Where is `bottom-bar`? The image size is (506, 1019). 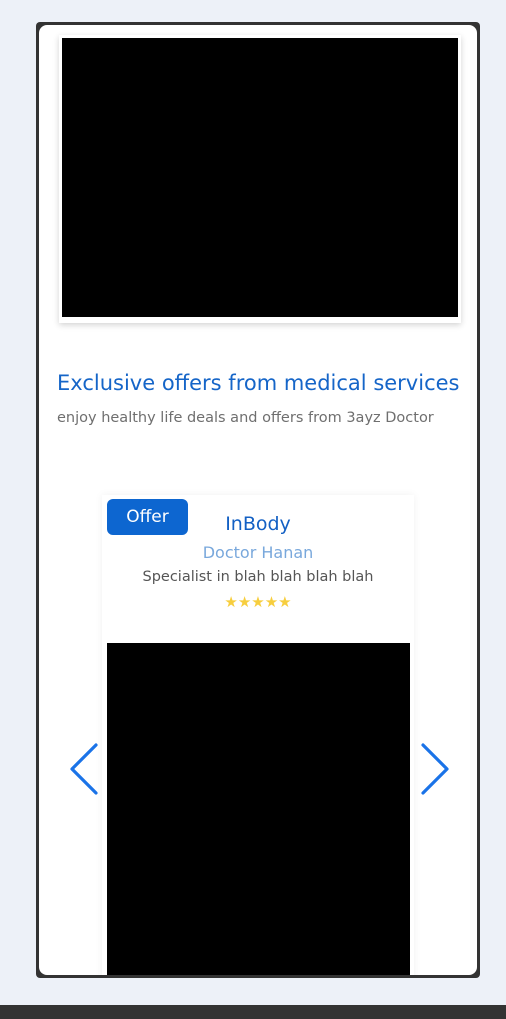
bottom-bar is located at coordinates (253, 1012).